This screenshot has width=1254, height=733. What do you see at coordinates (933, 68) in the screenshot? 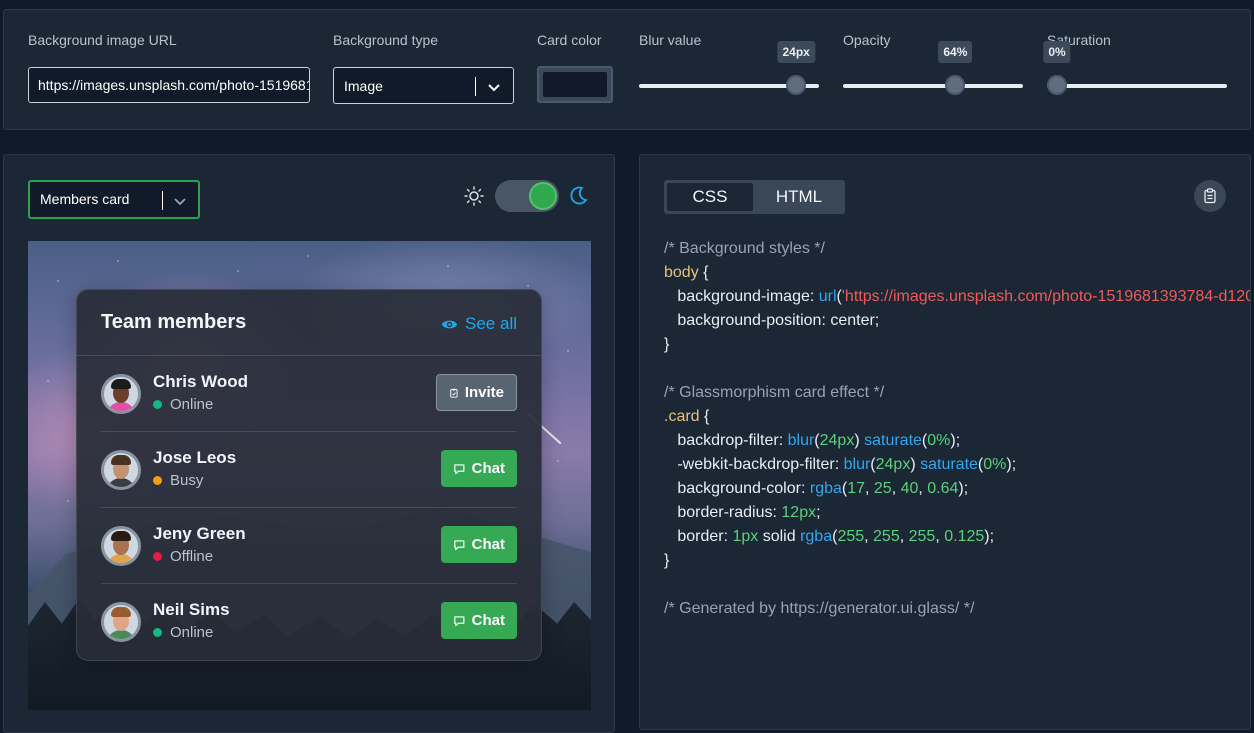
I see `opacity-slider: 64%` at bounding box center [933, 68].